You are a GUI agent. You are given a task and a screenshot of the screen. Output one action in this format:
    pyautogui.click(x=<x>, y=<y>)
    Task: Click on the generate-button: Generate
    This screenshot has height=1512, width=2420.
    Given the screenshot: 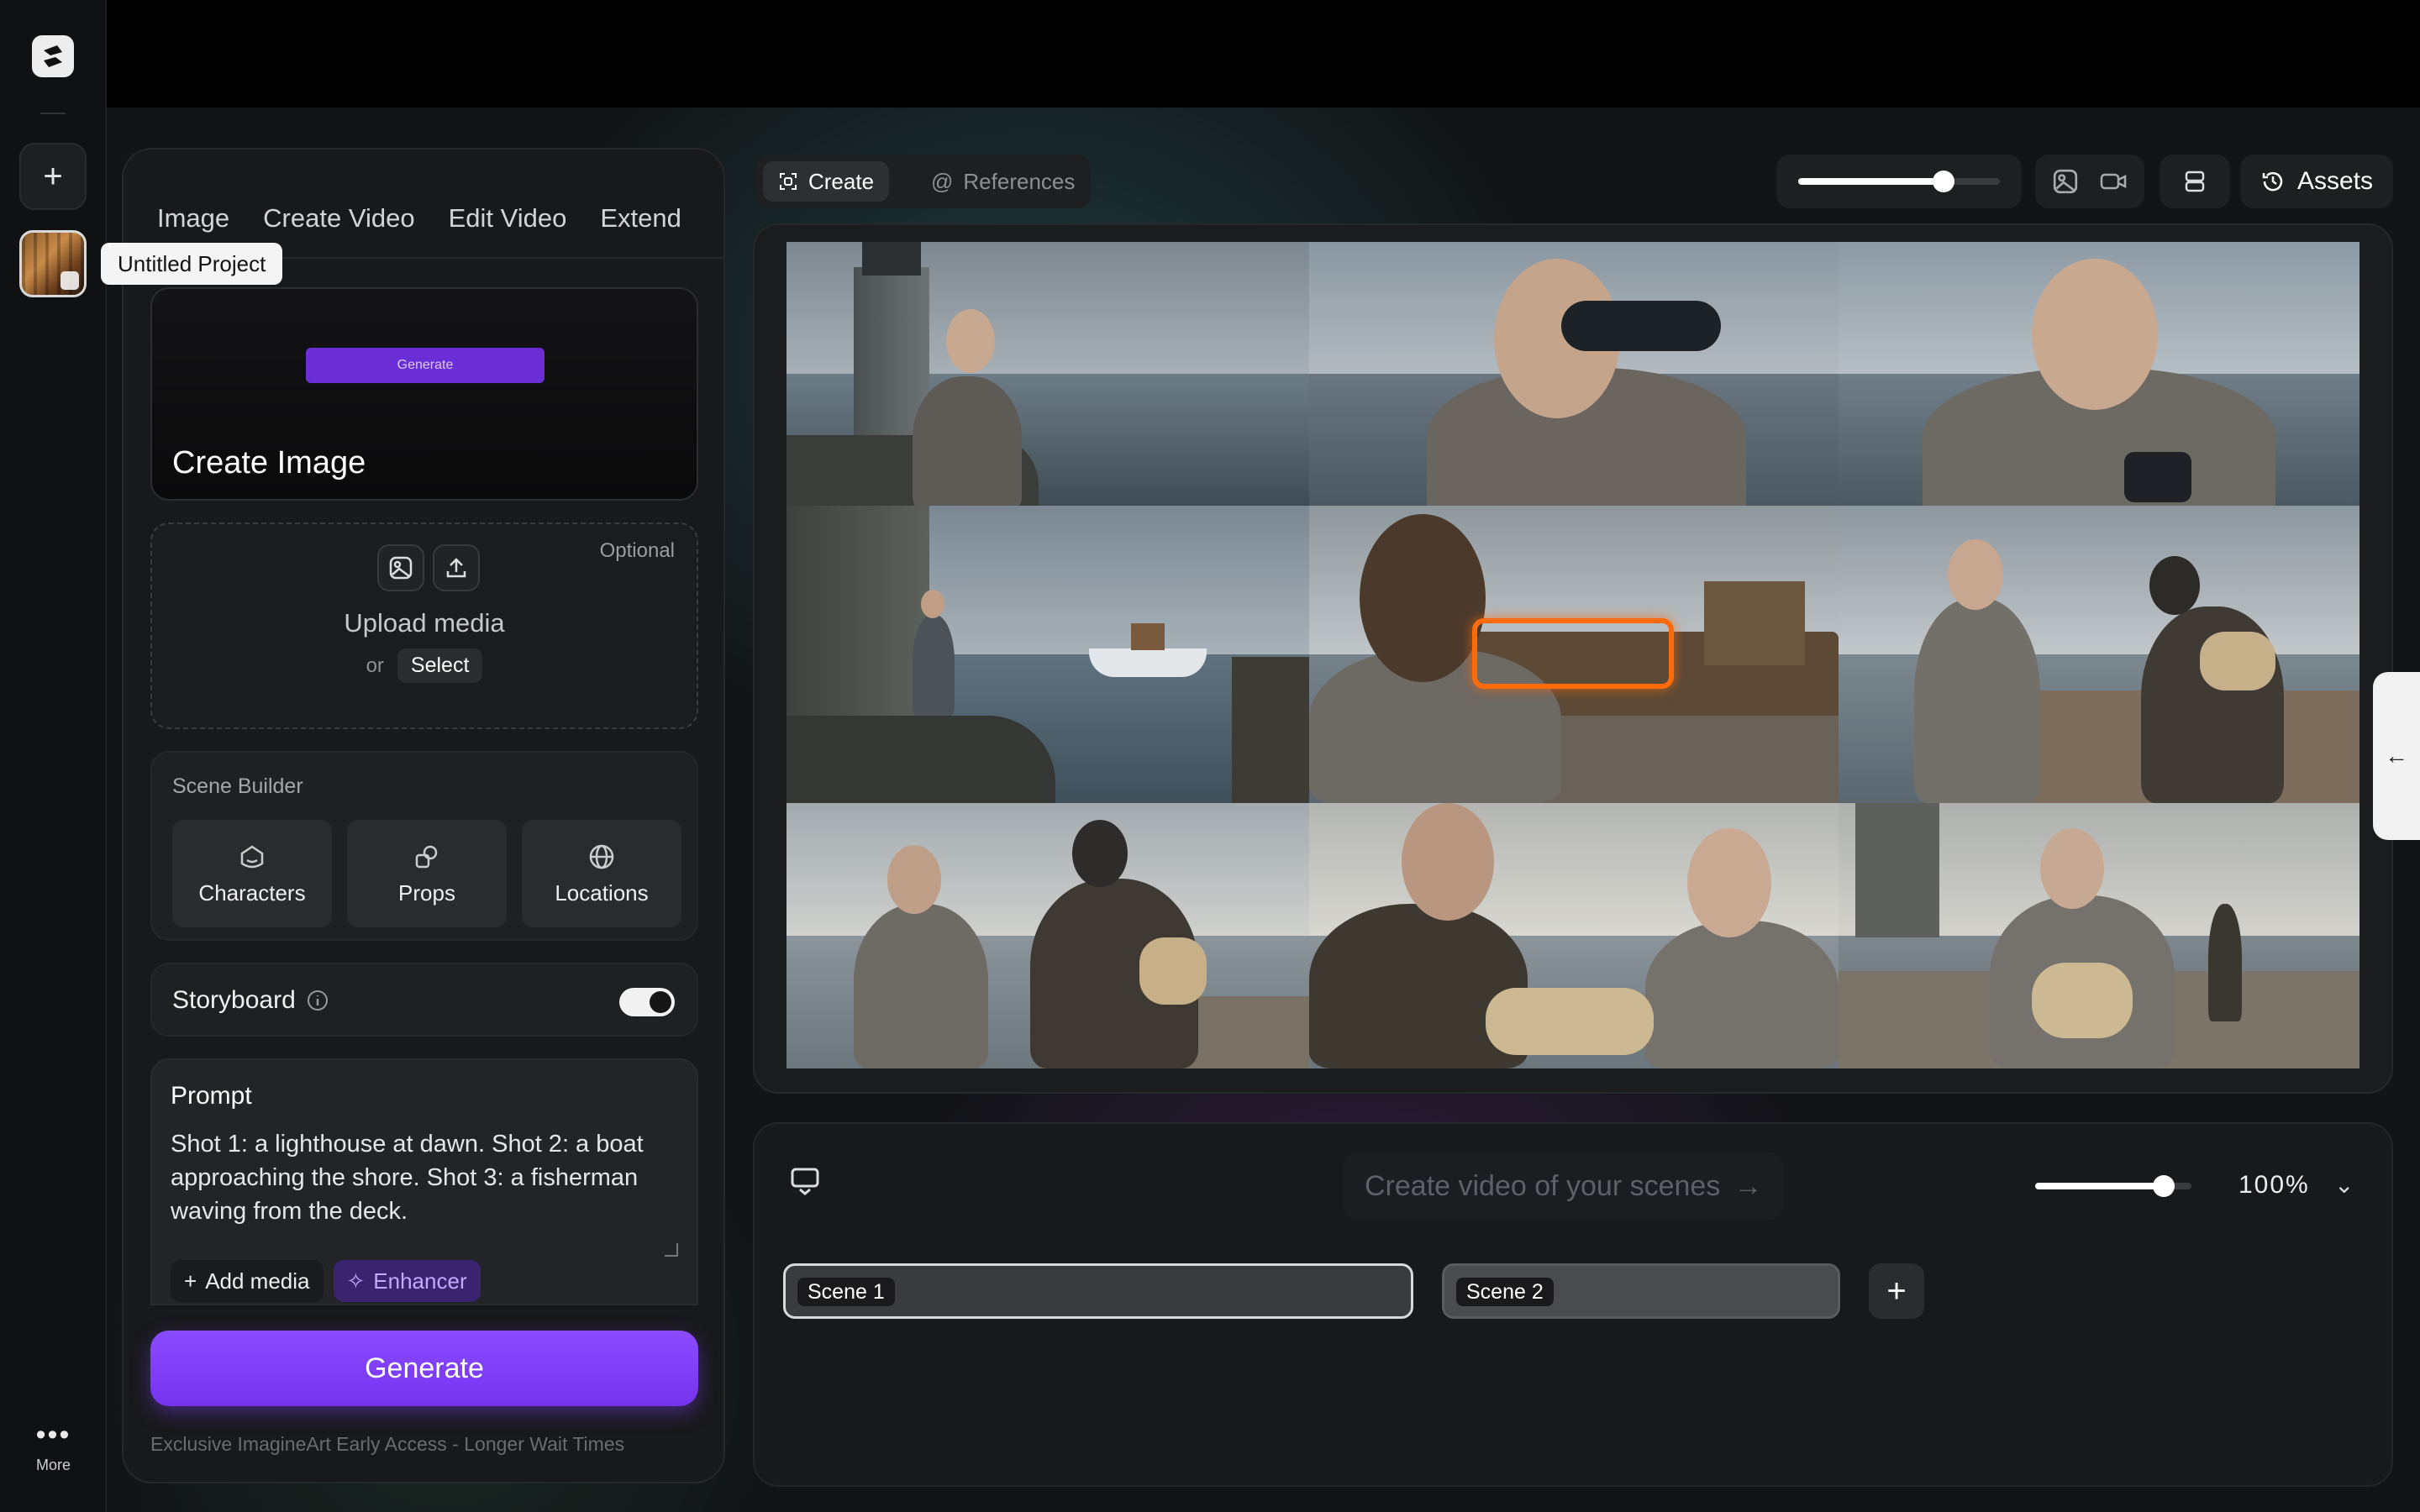 What is the action you would take?
    pyautogui.click(x=424, y=1368)
    